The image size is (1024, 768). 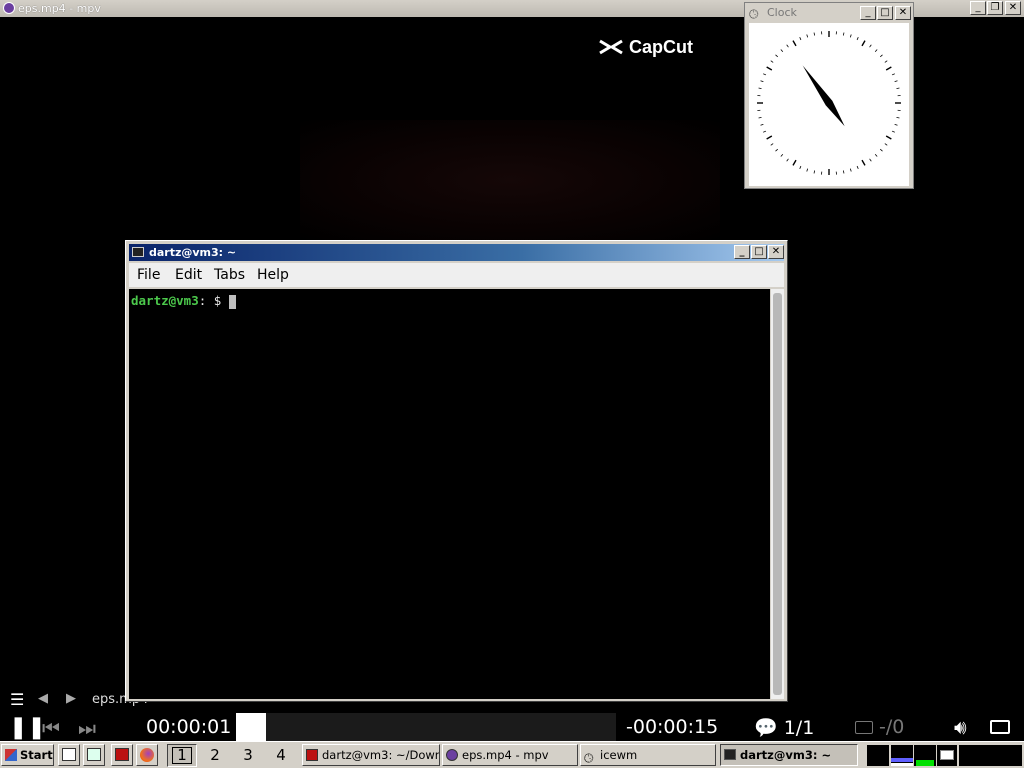 I want to click on task-mpv: eps.mp4 - mpv, so click(x=510, y=755).